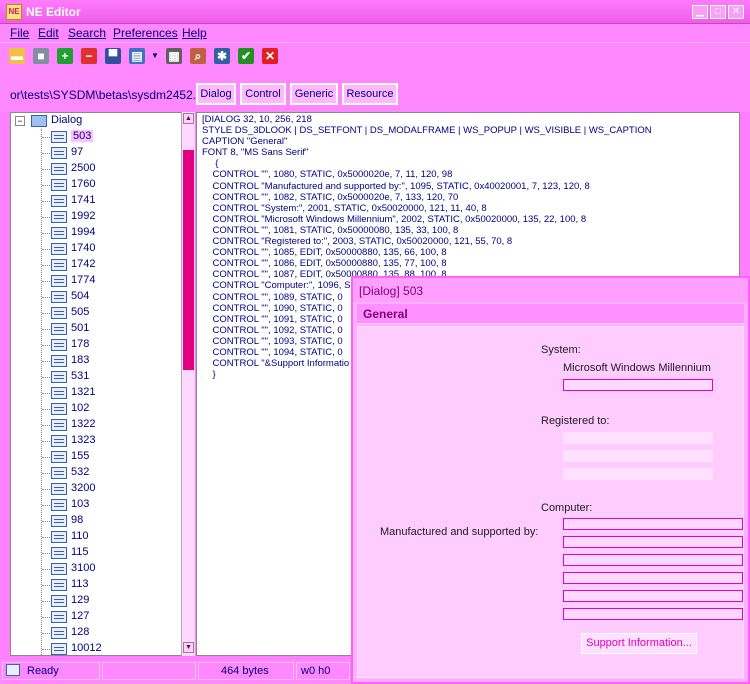 The image size is (750, 684). What do you see at coordinates (96, 553) in the screenshot?
I see `tree-item: 115` at bounding box center [96, 553].